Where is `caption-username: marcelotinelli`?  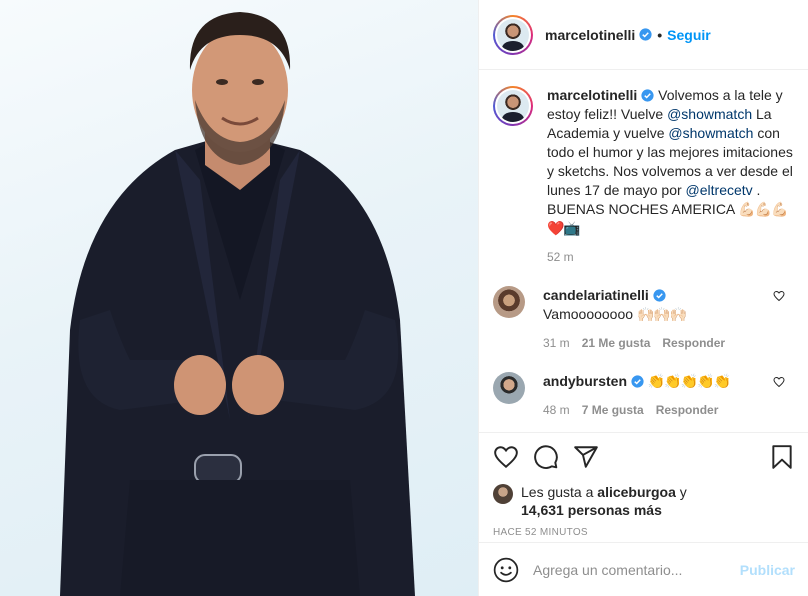
caption-username: marcelotinelli is located at coordinates (592, 95).